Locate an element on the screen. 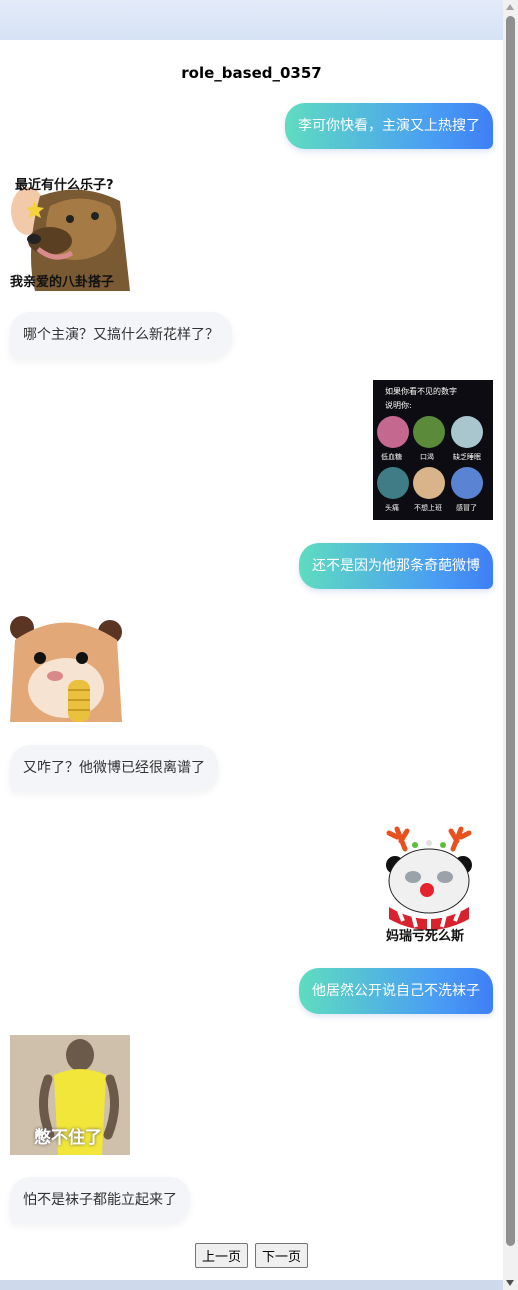 The height and width of the screenshot is (1290, 518). message-bubble-left: 哪个主演？又搞什么新花样了？ is located at coordinates (121, 335).